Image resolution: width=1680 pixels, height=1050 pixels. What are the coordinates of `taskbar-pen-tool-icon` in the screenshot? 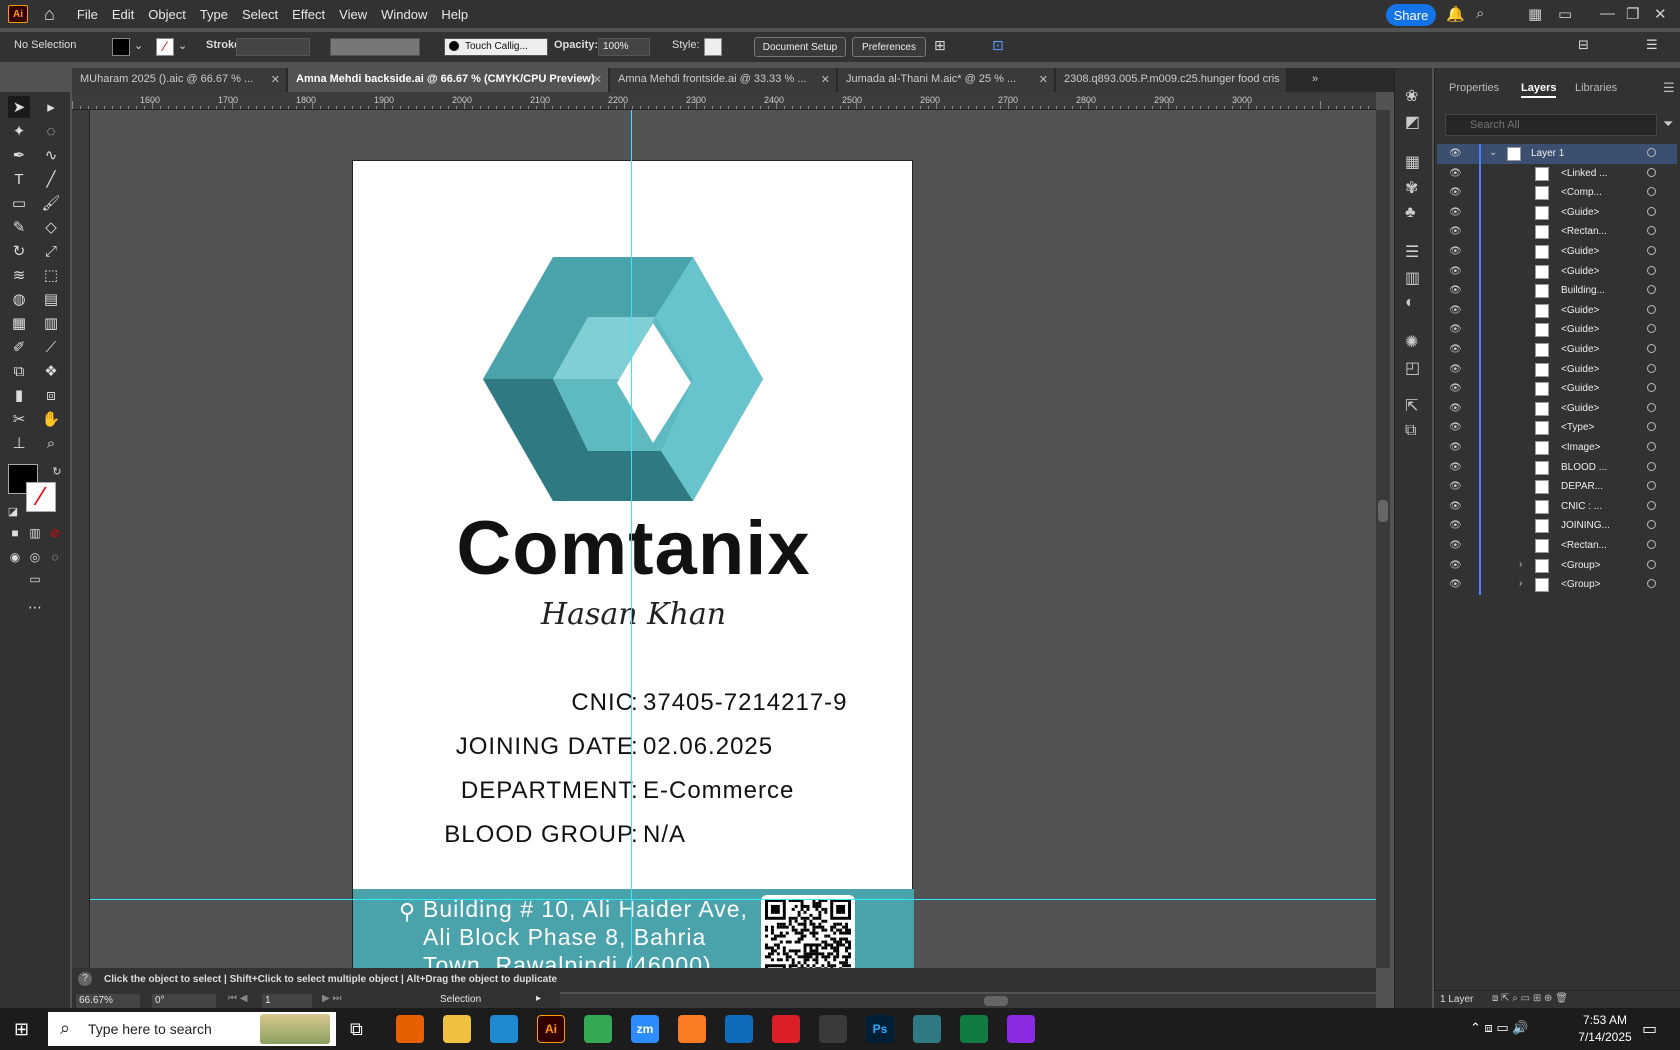 It's located at (833, 1029).